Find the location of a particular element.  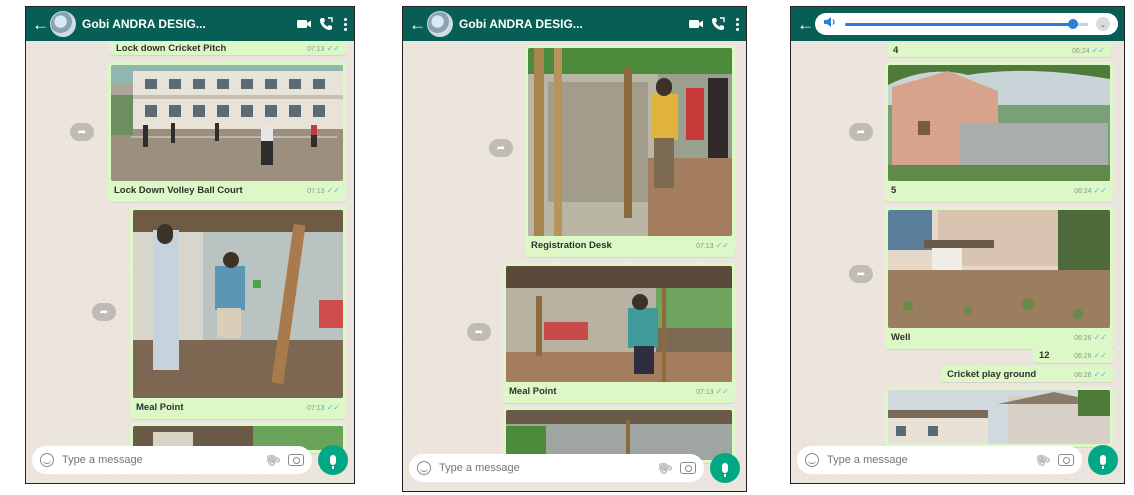

image-caption-row: 5 06:24 ✓✓ is located at coordinates (999, 190).